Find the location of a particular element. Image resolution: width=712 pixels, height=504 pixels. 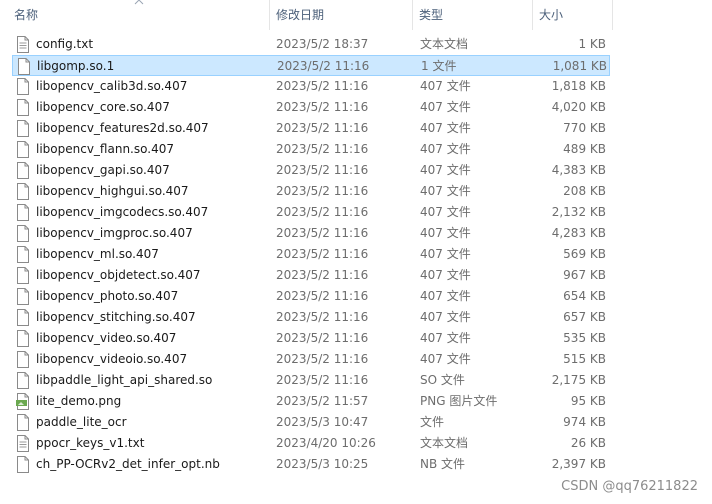

text-file-icon is located at coordinates (23, 443).